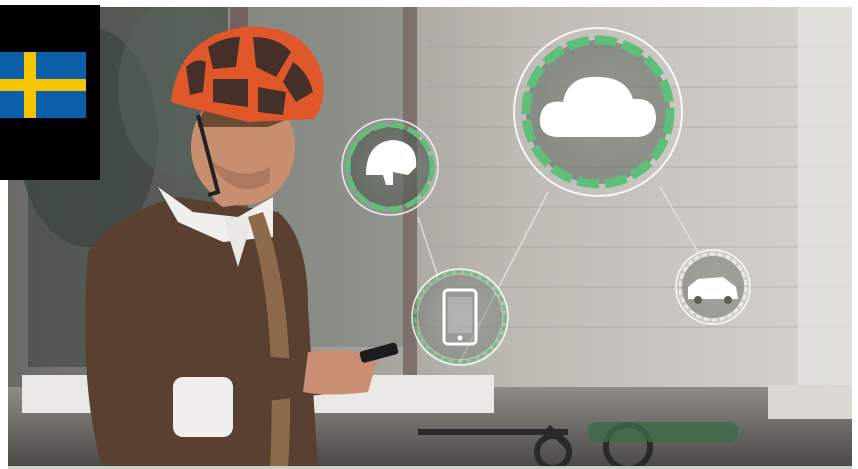 This screenshot has height=469, width=858. Describe the element at coordinates (43, 85) in the screenshot. I see `sweden-flag-icon` at that location.